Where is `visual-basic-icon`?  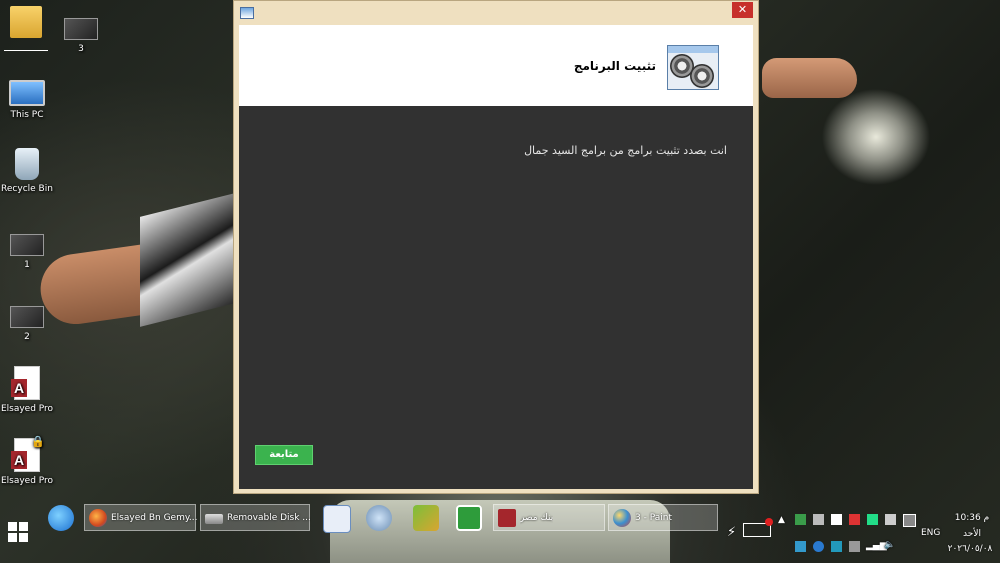
visual-basic-icon is located at coordinates (337, 519).